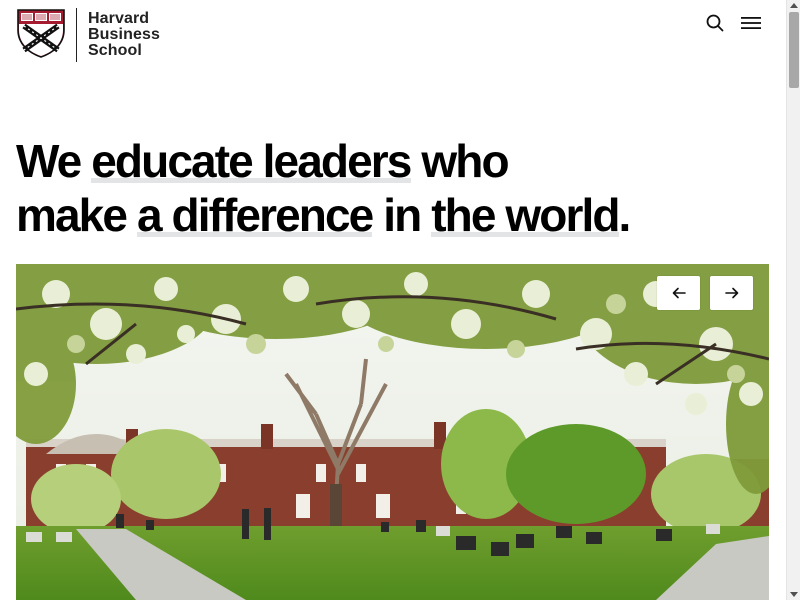  I want to click on headline-highlight: educate leaders, so click(251, 161).